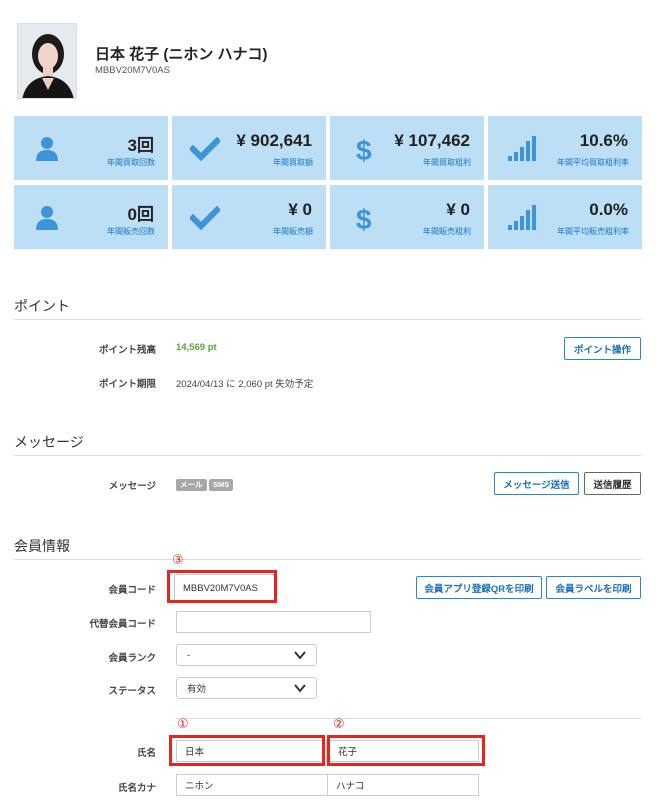 The width and height of the screenshot is (668, 804). Describe the element at coordinates (274, 140) in the screenshot. I see `stat-value: ¥ 902,641` at that location.